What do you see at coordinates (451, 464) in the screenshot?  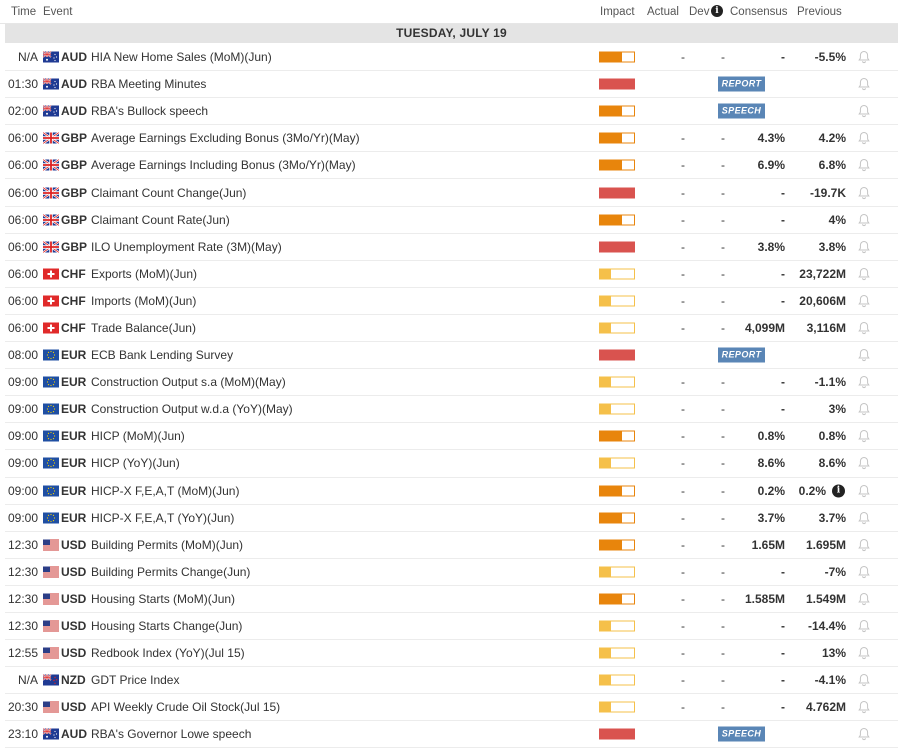 I see `event-row: 09:00 EUR HICP (YoY)(Jun) - - 8.6% 8.6%` at bounding box center [451, 464].